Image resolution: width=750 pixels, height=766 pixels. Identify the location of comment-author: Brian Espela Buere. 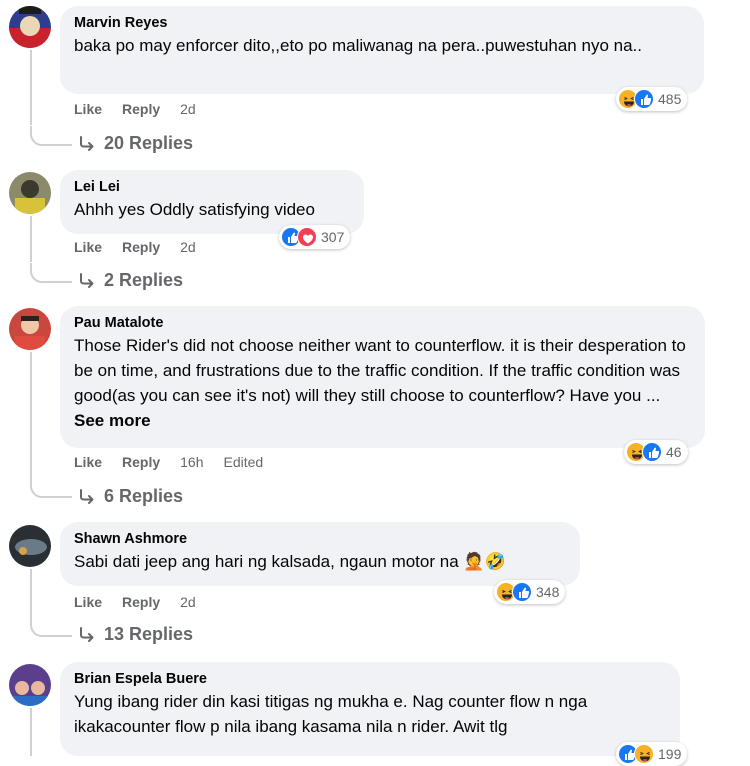
(371, 679).